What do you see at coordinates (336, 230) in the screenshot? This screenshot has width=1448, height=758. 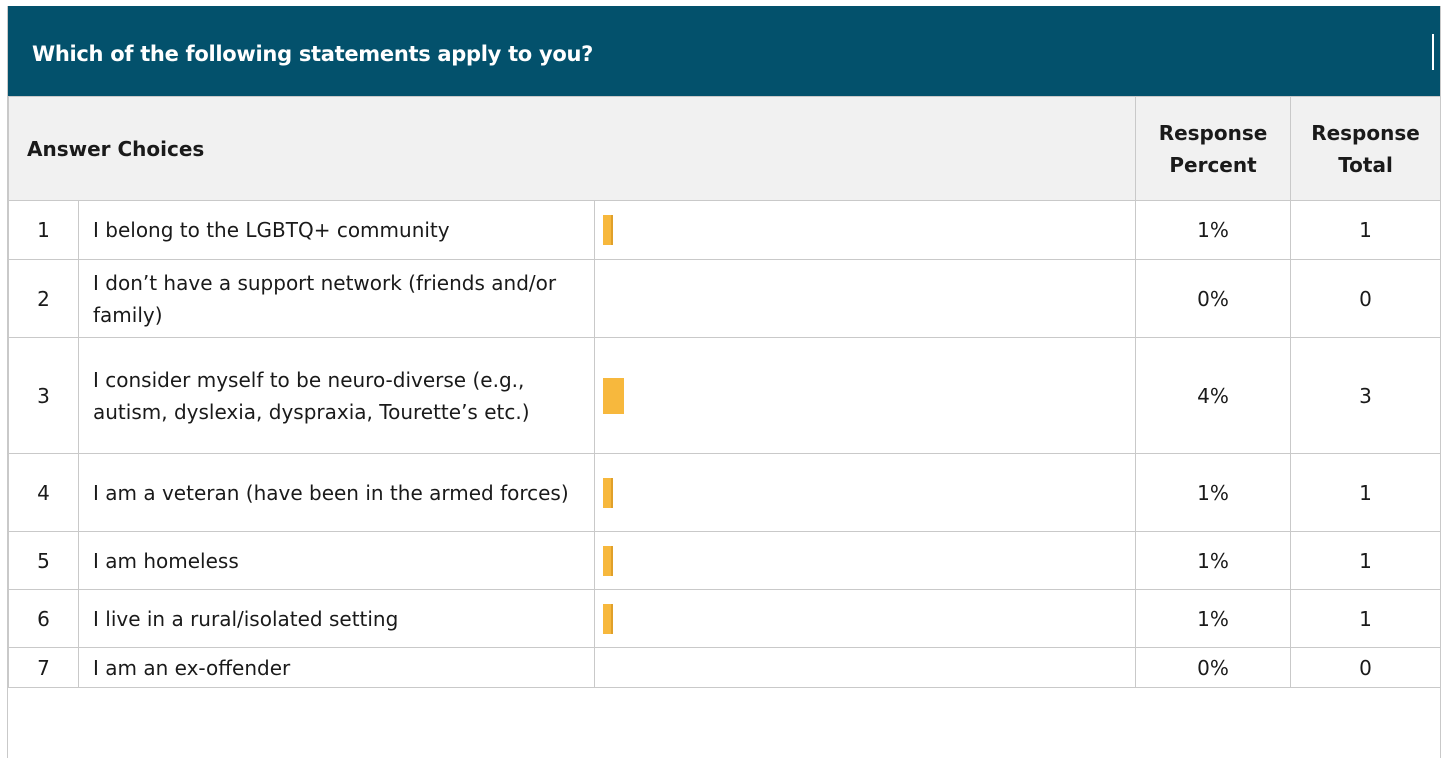 I see `answer-choice-label: I belong to the LGBTQ+ community` at bounding box center [336, 230].